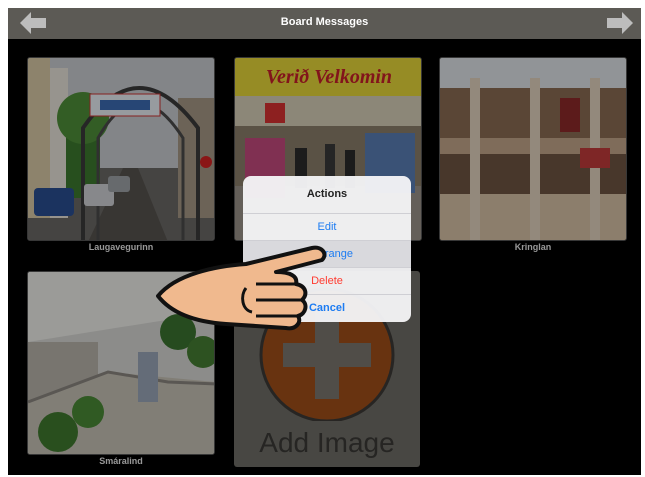 Image resolution: width=645 pixels, height=477 pixels. What do you see at coordinates (241, 288) in the screenshot?
I see `pointing-hand-icon` at bounding box center [241, 288].